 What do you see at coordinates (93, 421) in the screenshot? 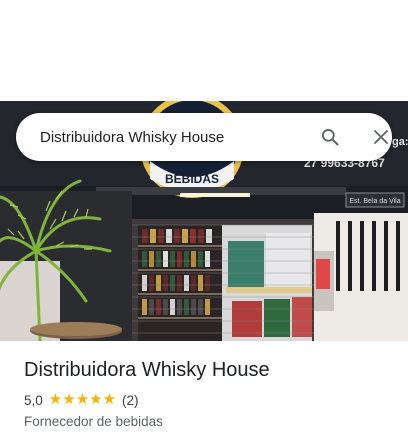
I see `place-category: Fornecedor de bebidas` at bounding box center [93, 421].